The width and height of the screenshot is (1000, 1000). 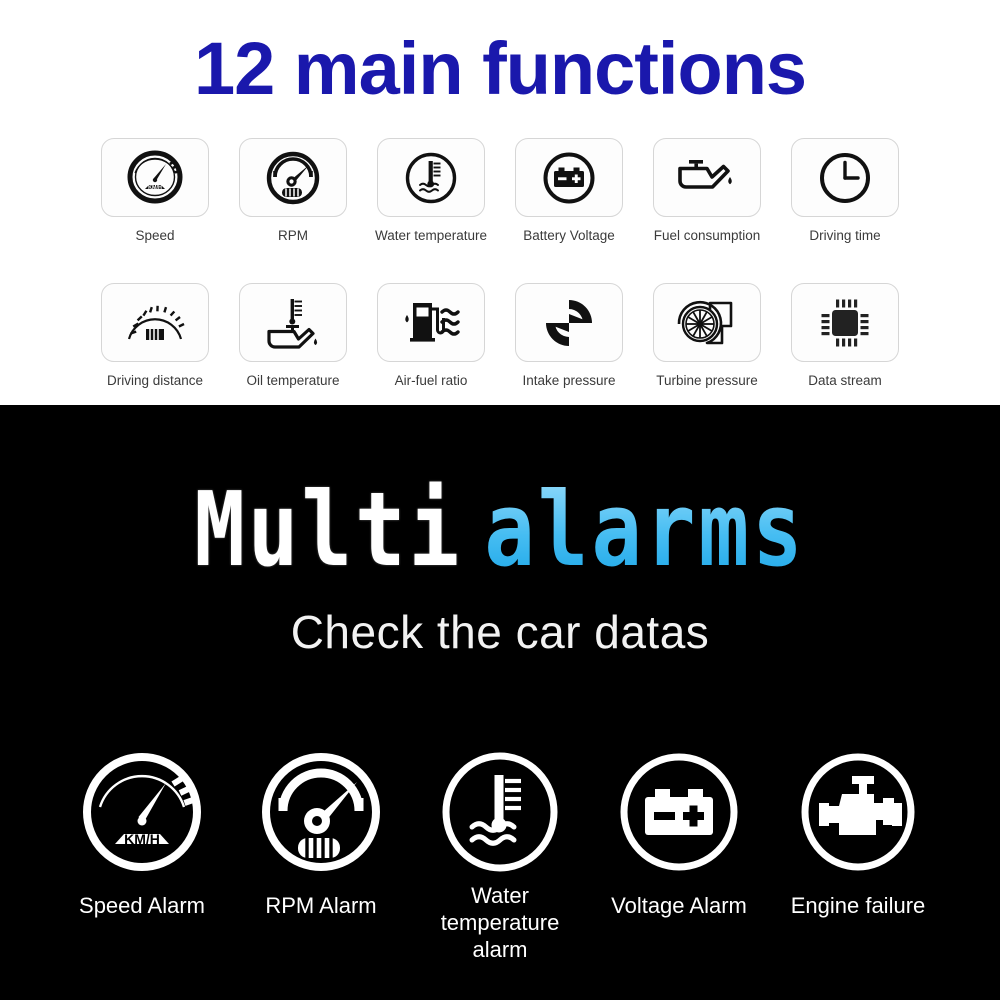 I want to click on function-item-speed: KM/H Speed, so click(x=155, y=191).